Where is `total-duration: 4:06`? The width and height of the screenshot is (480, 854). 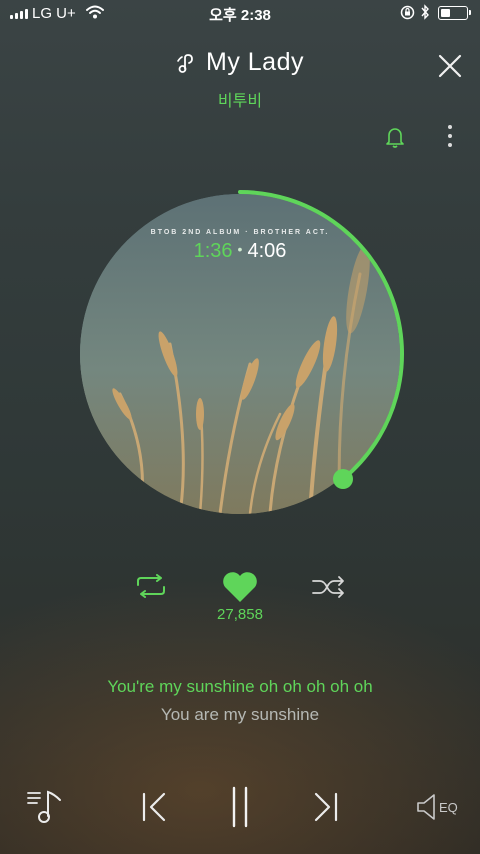
total-duration: 4:06 is located at coordinates (267, 251).